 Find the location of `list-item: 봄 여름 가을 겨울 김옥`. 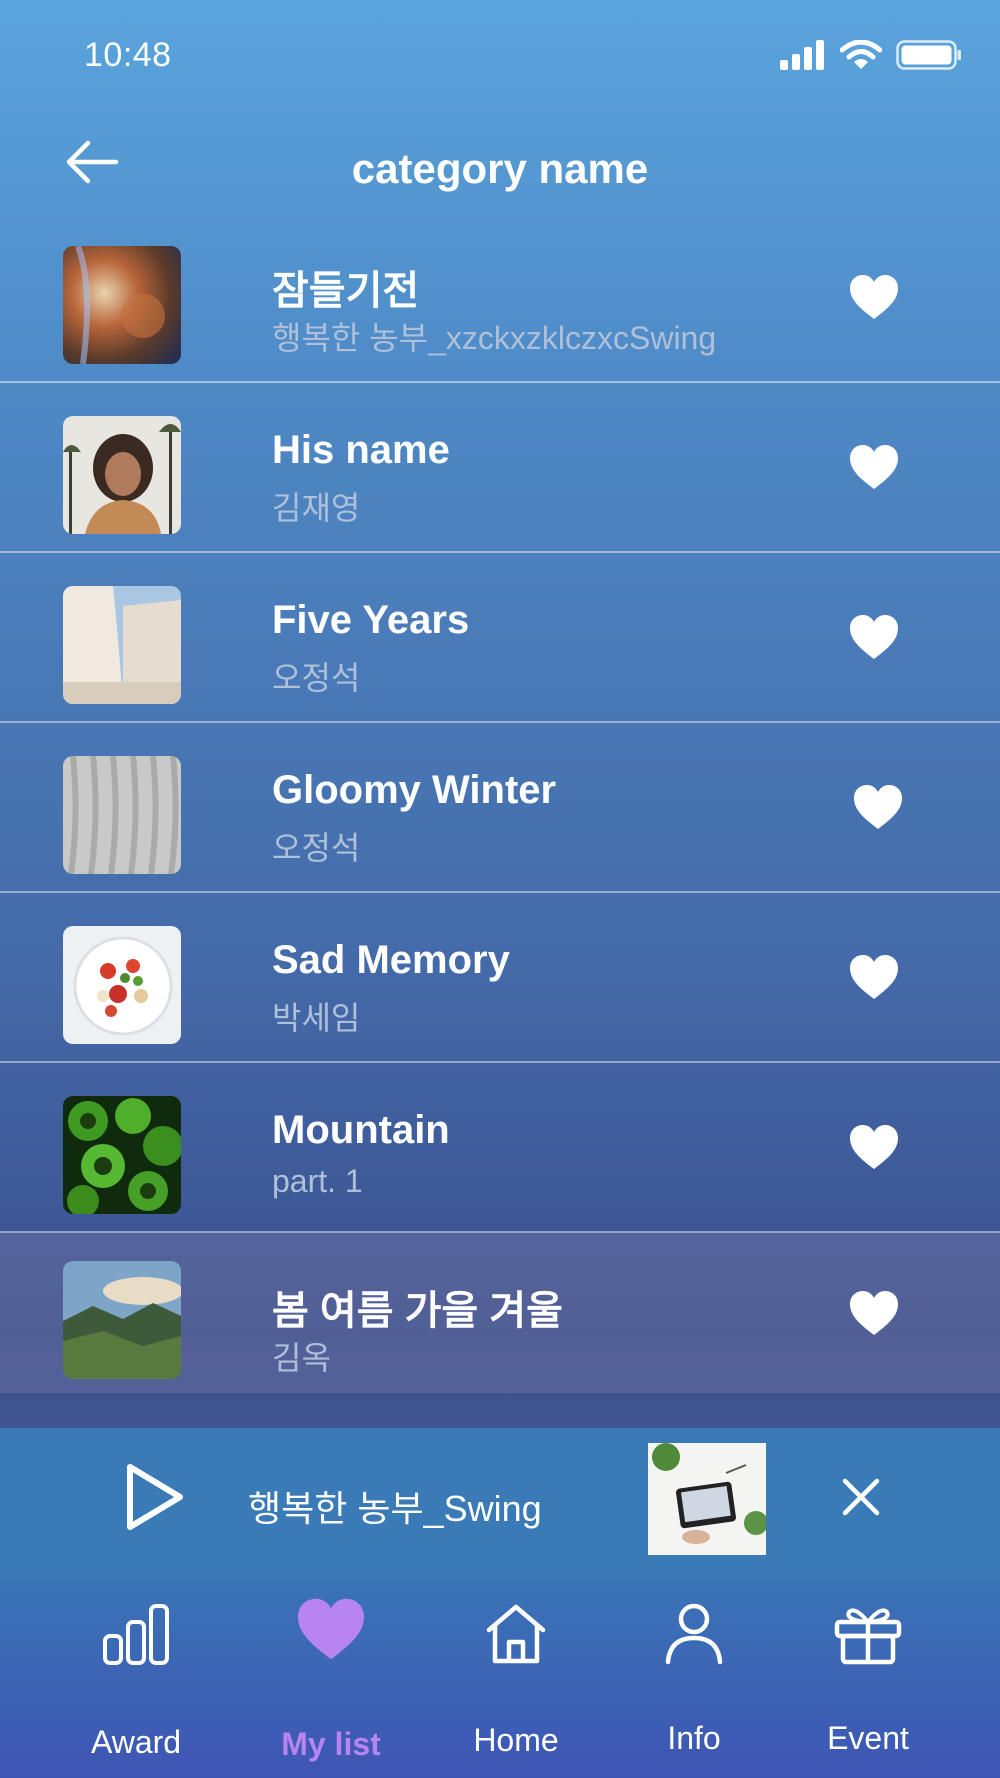

list-item: 봄 여름 가을 겨울 김옥 is located at coordinates (500, 1313).